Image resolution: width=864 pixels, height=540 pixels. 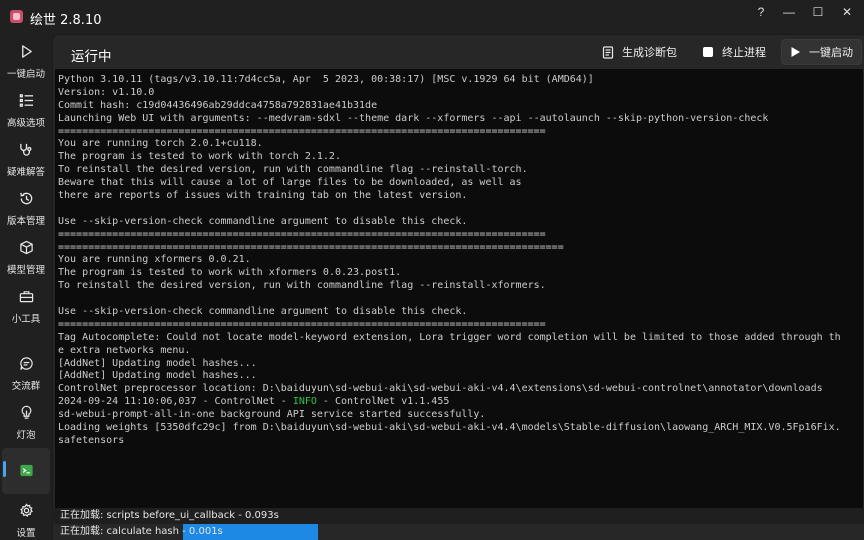 I want to click on close-button: ✕, so click(x=847, y=12).